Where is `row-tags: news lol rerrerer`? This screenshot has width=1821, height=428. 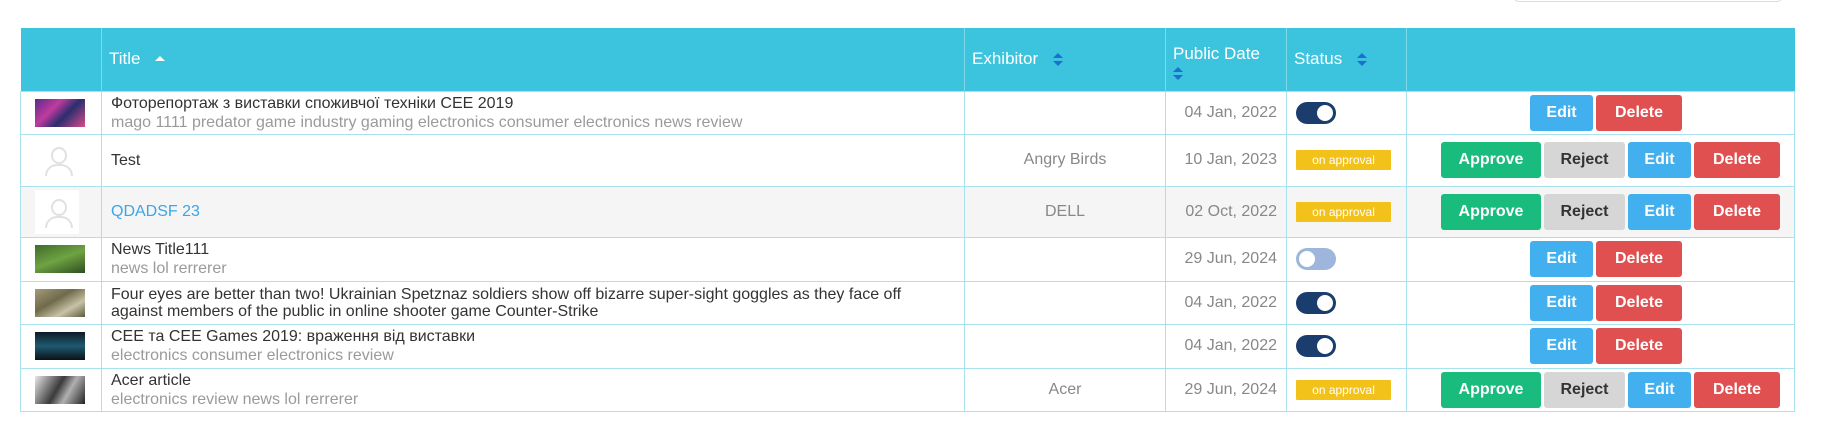
row-tags: news lol rerrerer is located at coordinates (169, 269).